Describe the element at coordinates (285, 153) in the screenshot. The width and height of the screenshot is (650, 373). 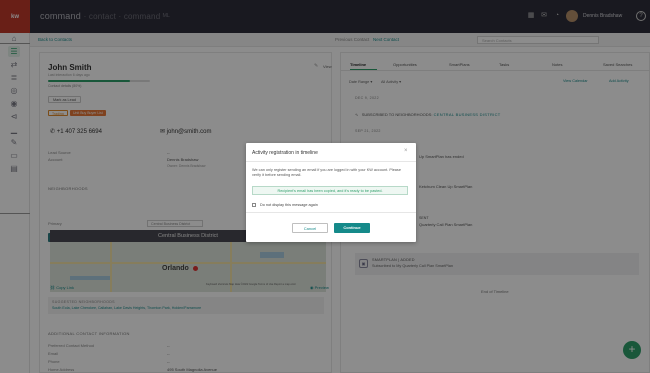
I see `dialog-title: Activity registration in timeline` at that location.